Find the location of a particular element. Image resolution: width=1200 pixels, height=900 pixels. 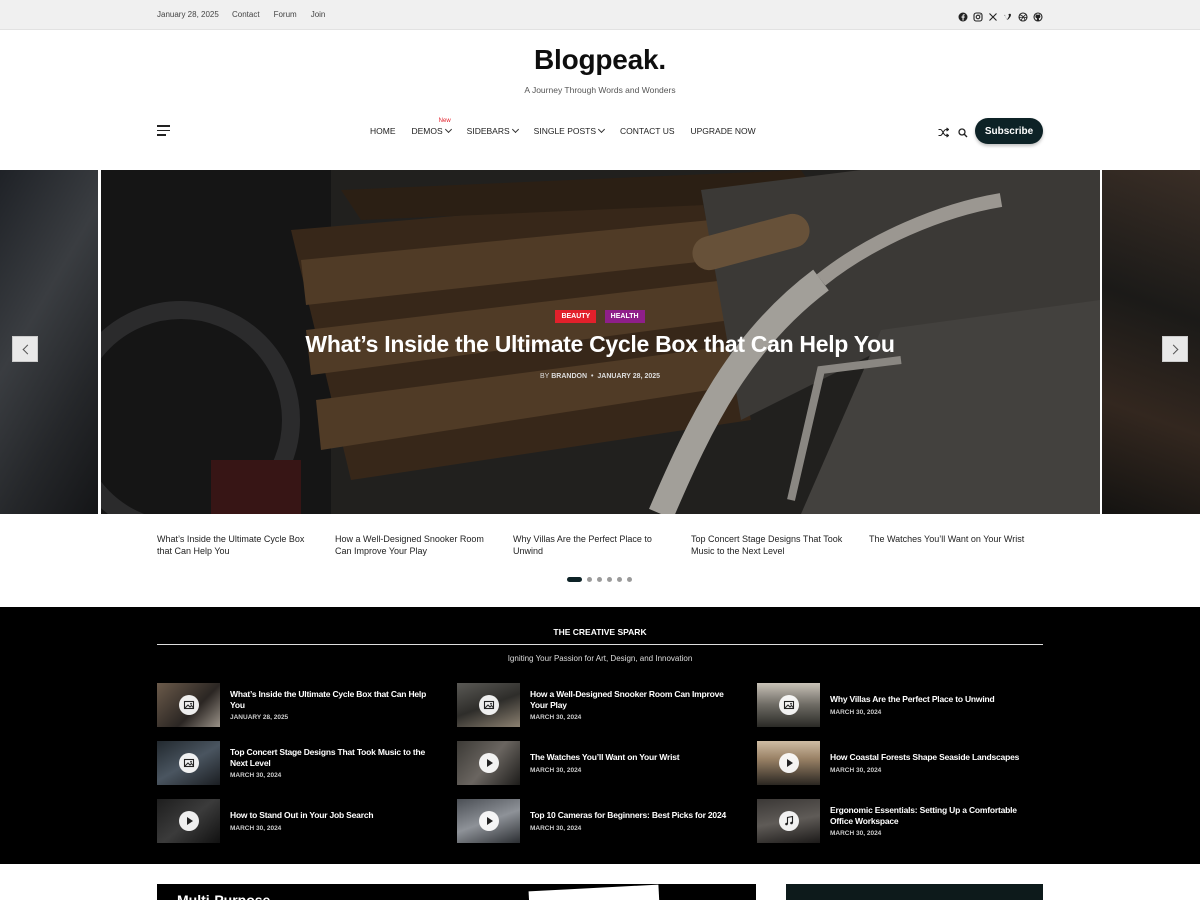

nav-item-single-posts: SINGLE POSTS is located at coordinates (569, 130).